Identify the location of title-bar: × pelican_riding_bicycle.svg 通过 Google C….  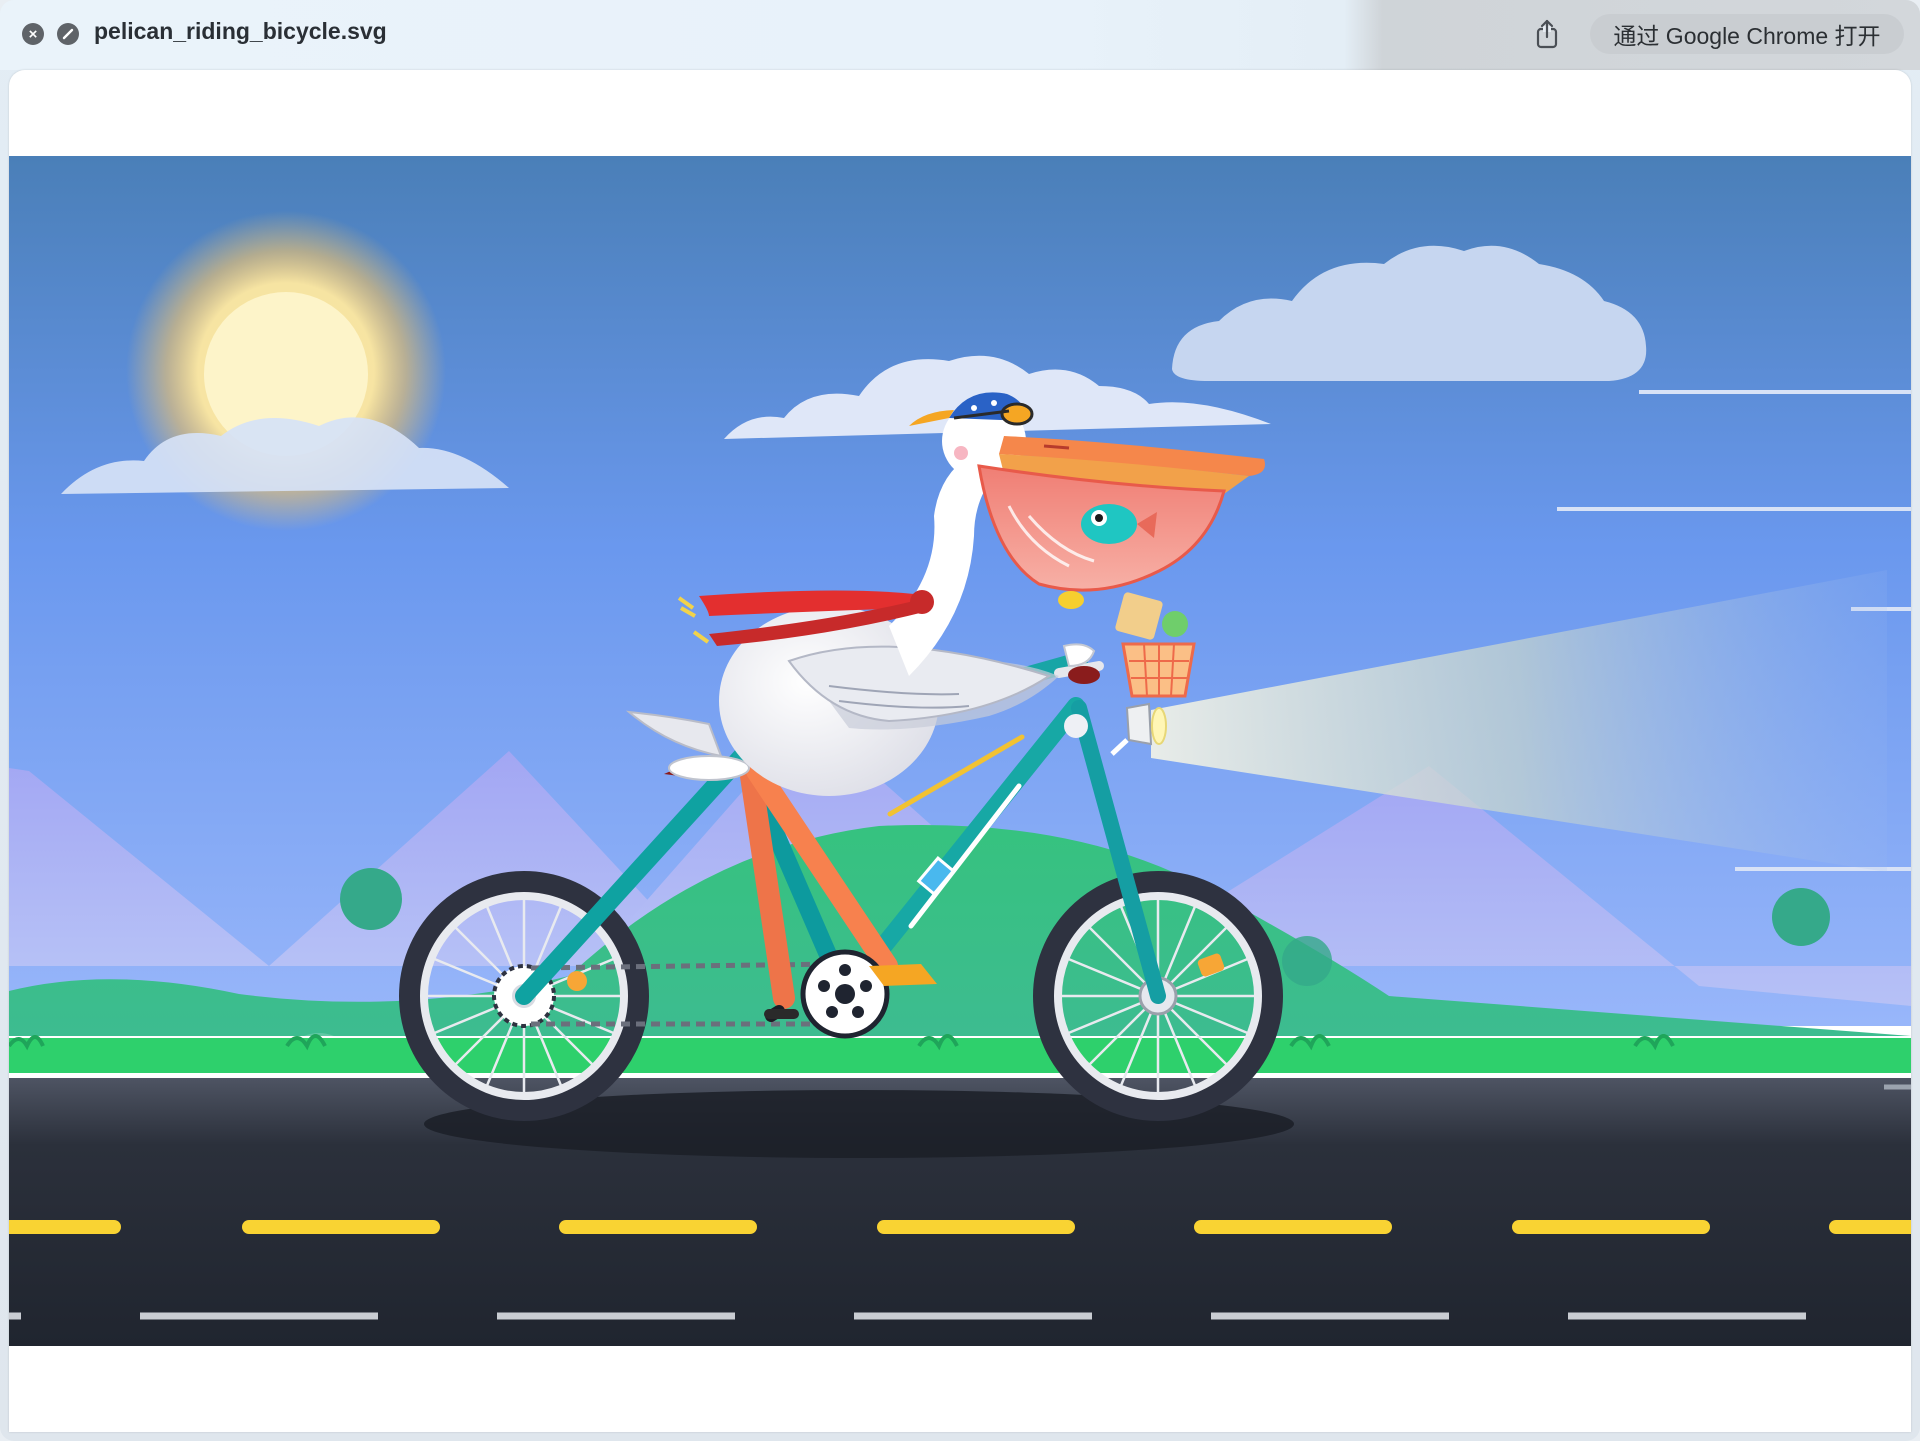
(960, 35).